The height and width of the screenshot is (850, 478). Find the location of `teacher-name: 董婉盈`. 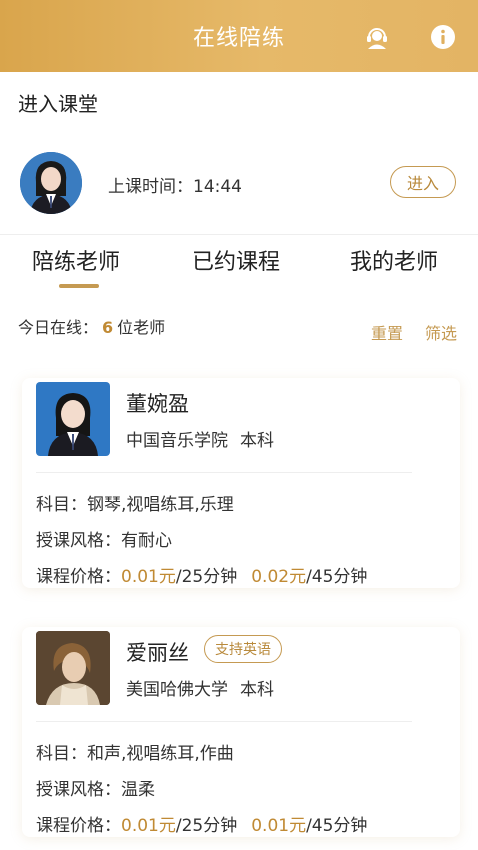

teacher-name: 董婉盈 is located at coordinates (157, 404).